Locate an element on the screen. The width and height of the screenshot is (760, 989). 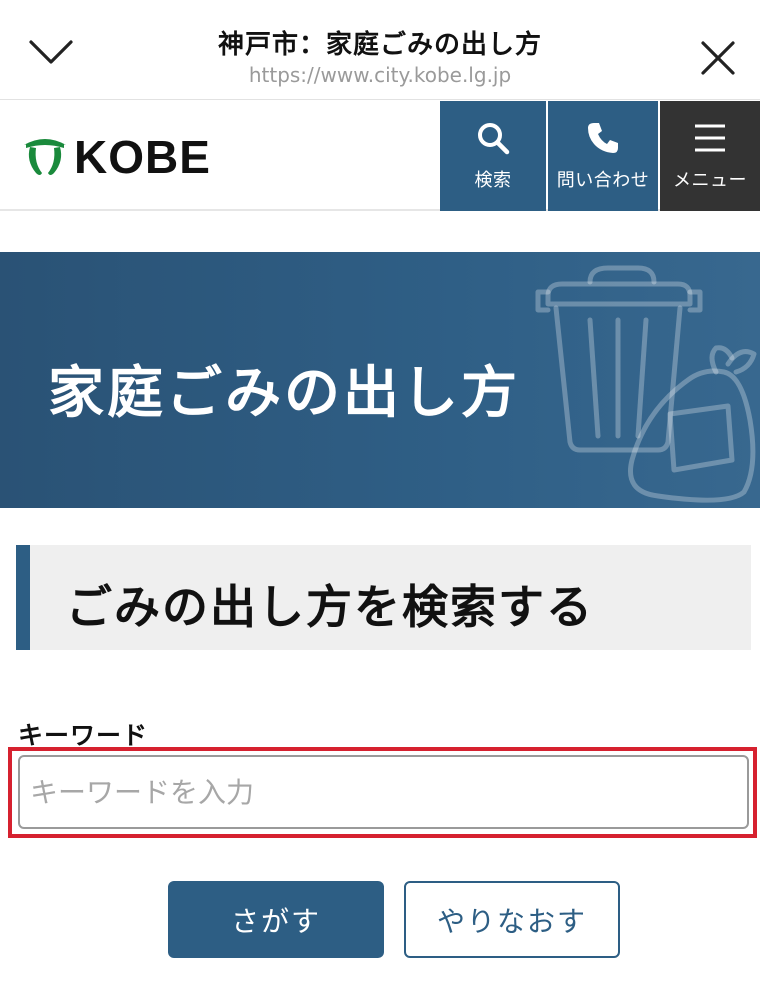
browser-chrome: 神戸市：家庭ごみの出し方 https://www.city.kobe.lg.jp is located at coordinates (380, 50).